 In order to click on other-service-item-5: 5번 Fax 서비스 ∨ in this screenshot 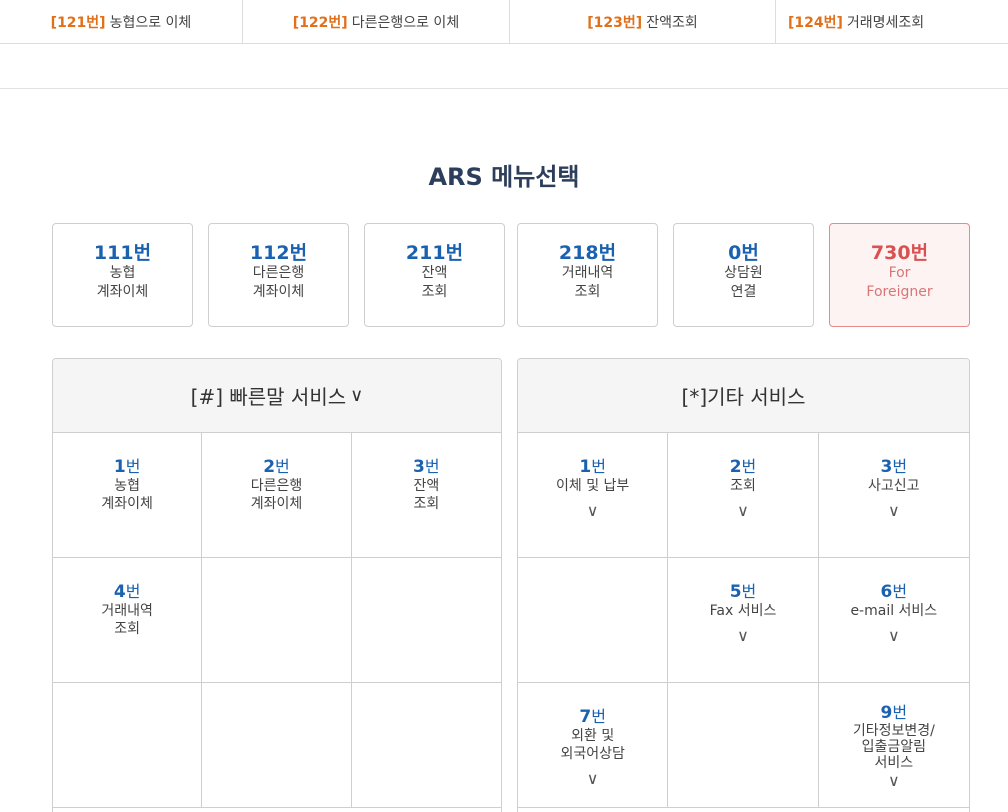, I will do `click(743, 620)`.